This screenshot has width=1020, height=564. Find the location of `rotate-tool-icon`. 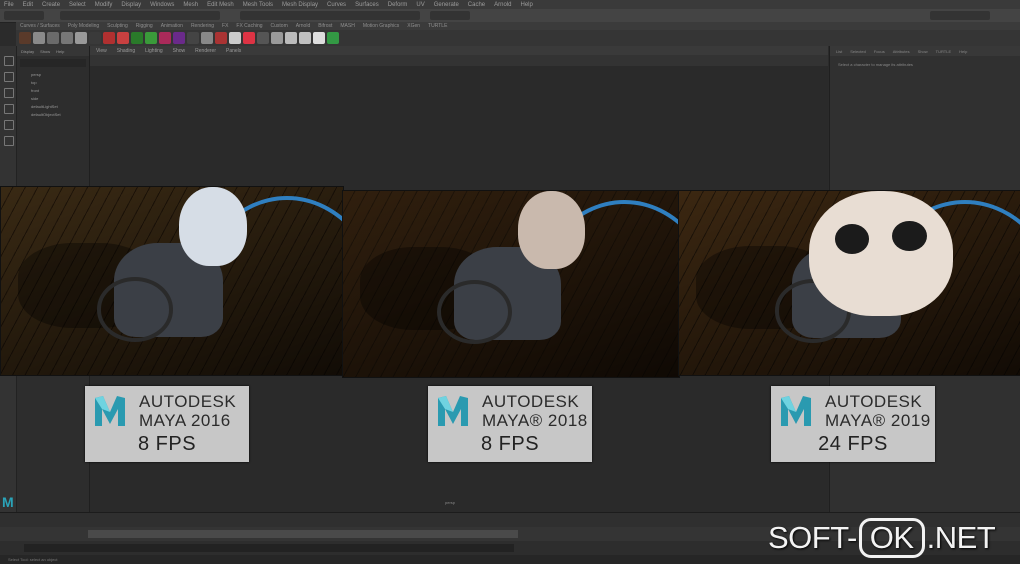

rotate-tool-icon is located at coordinates (9, 125).